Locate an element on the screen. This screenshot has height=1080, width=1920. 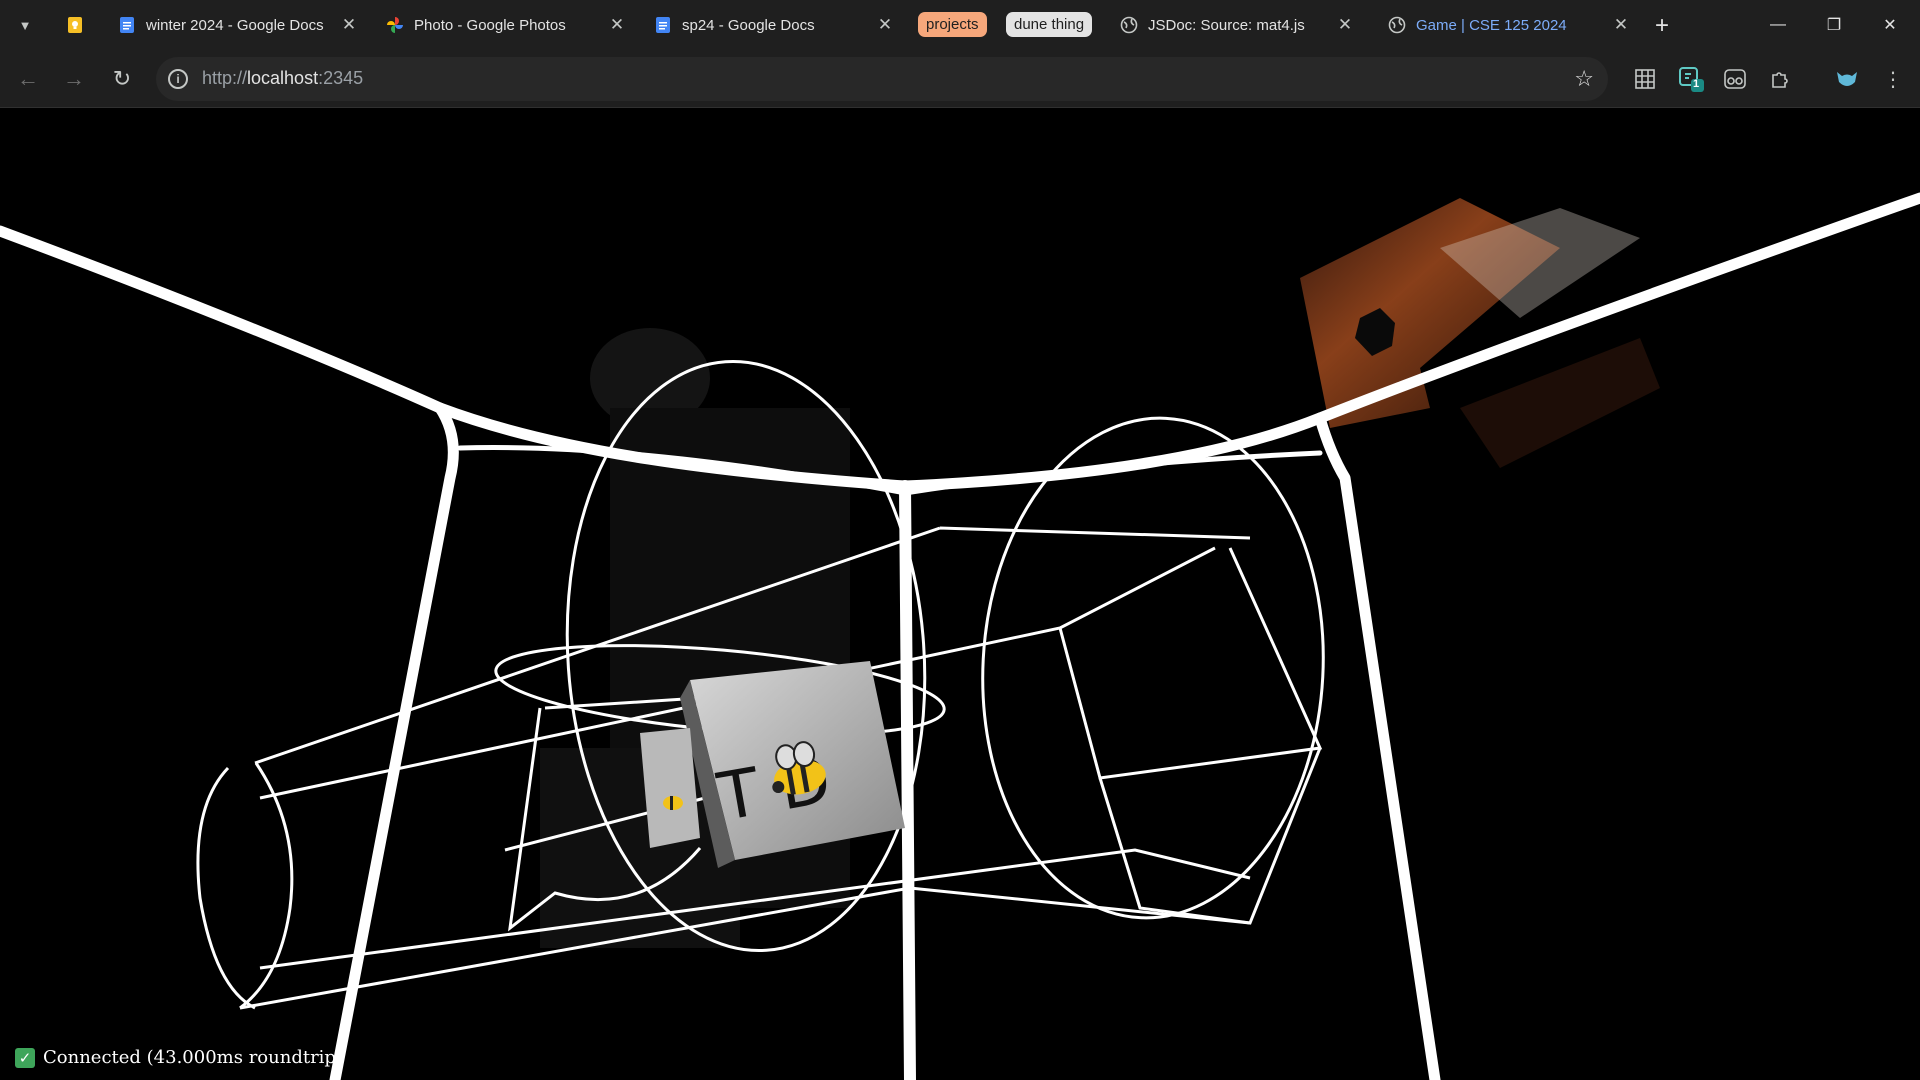
browser-toolbar: ← → ↻ i http://localhost:2345 ☆ 1 ⋮ is located at coordinates (960, 79).